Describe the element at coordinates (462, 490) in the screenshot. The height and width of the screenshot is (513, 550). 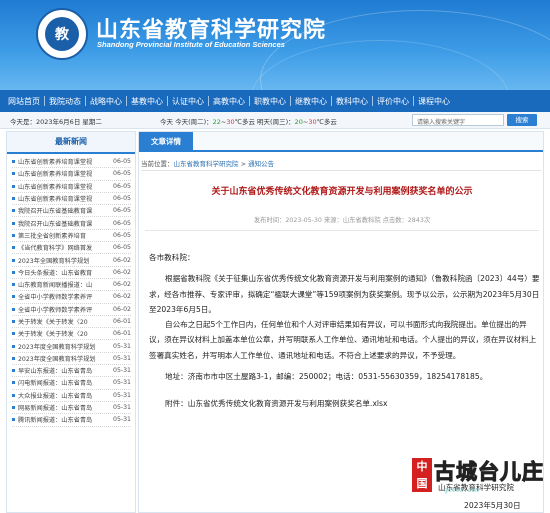
I see `watermark-url: gctez.com` at that location.